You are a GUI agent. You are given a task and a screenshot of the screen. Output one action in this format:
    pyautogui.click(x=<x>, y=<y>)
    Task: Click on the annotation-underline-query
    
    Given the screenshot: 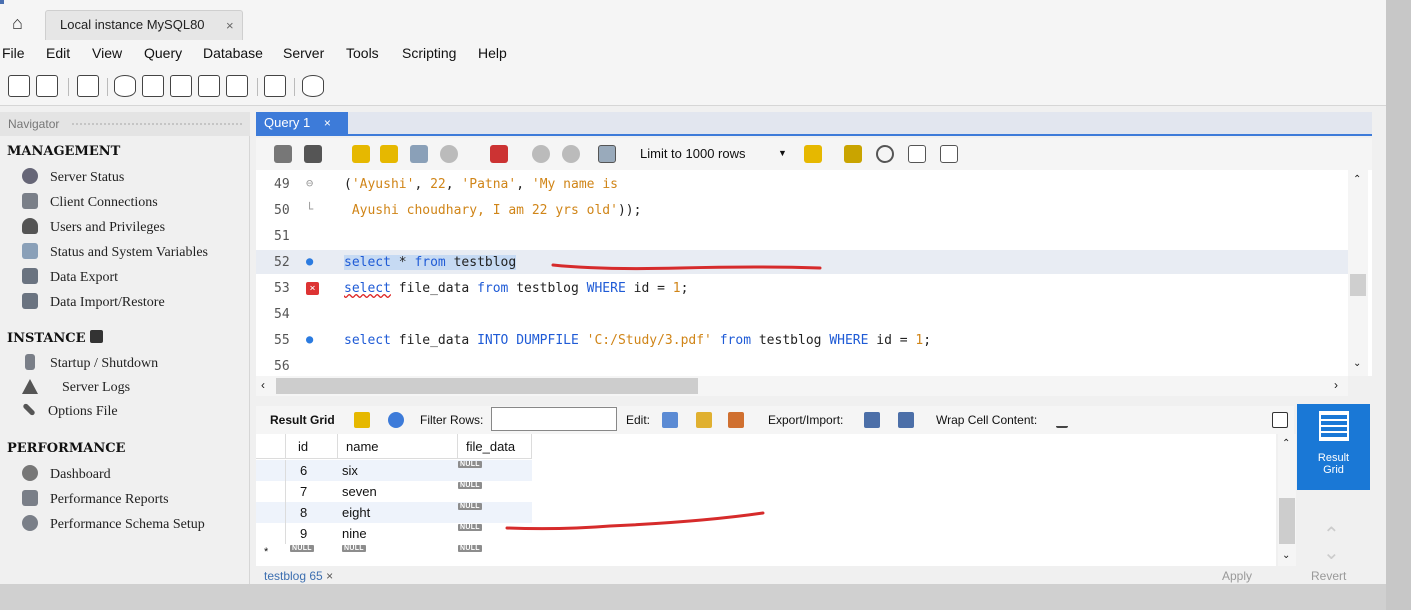 What is the action you would take?
    pyautogui.click(x=686, y=267)
    